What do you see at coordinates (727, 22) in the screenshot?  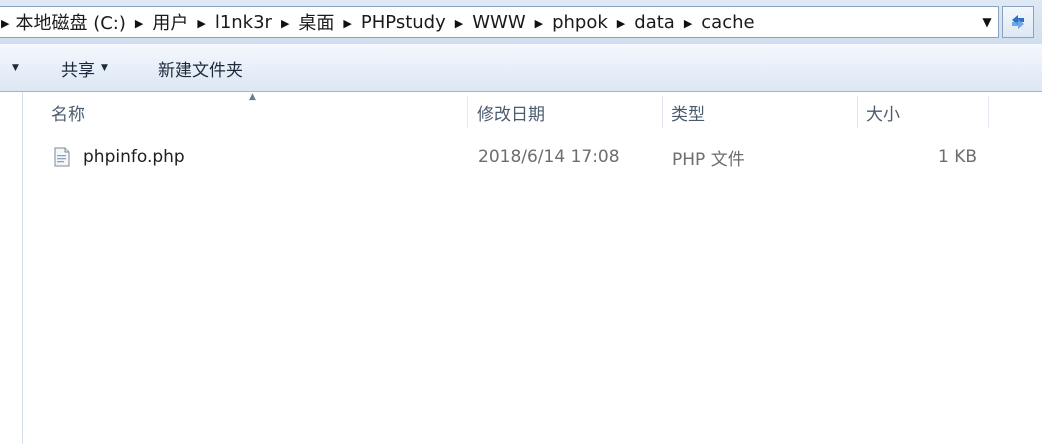 I see `breadcrumb-item-cache: cache` at bounding box center [727, 22].